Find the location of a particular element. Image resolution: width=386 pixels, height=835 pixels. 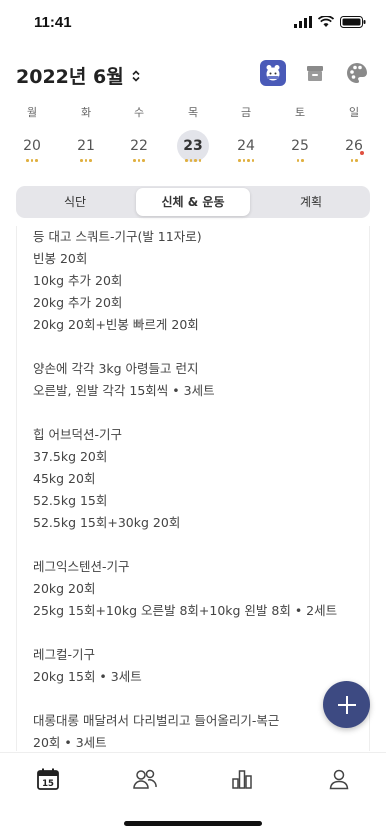

note-line: 오른발, 왼발 각각 15회씩 • 3세트 is located at coordinates (124, 390).